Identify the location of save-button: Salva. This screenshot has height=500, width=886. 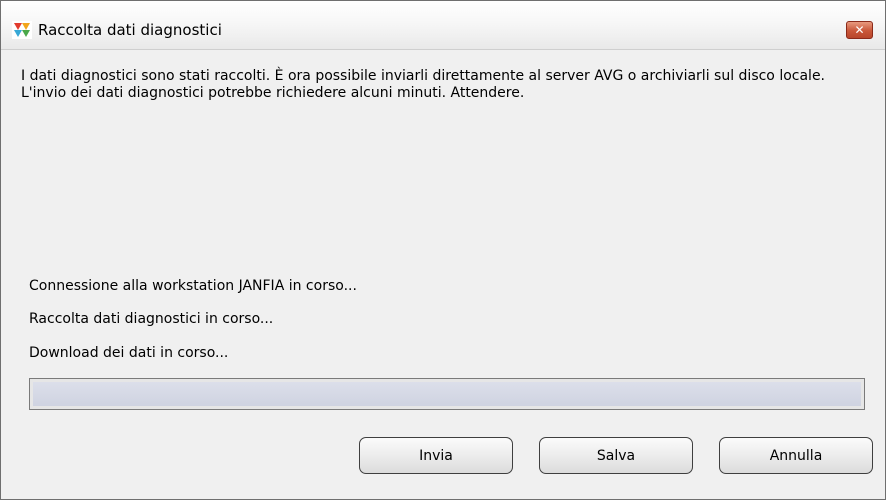
(616, 455).